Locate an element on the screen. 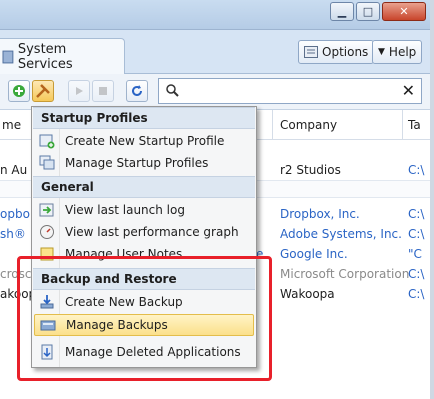 This screenshot has height=399, width=434. row-name: n Au is located at coordinates (14, 170).